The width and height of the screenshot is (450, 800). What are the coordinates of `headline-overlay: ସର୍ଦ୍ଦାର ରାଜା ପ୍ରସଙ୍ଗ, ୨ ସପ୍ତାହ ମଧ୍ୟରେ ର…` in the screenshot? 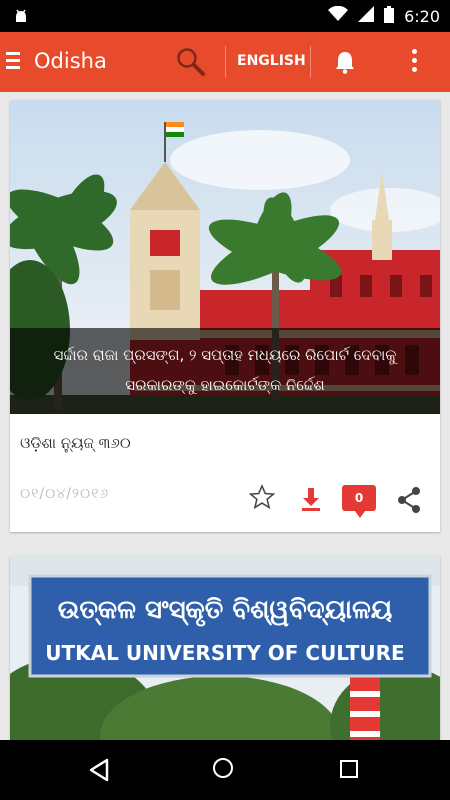 It's located at (225, 371).